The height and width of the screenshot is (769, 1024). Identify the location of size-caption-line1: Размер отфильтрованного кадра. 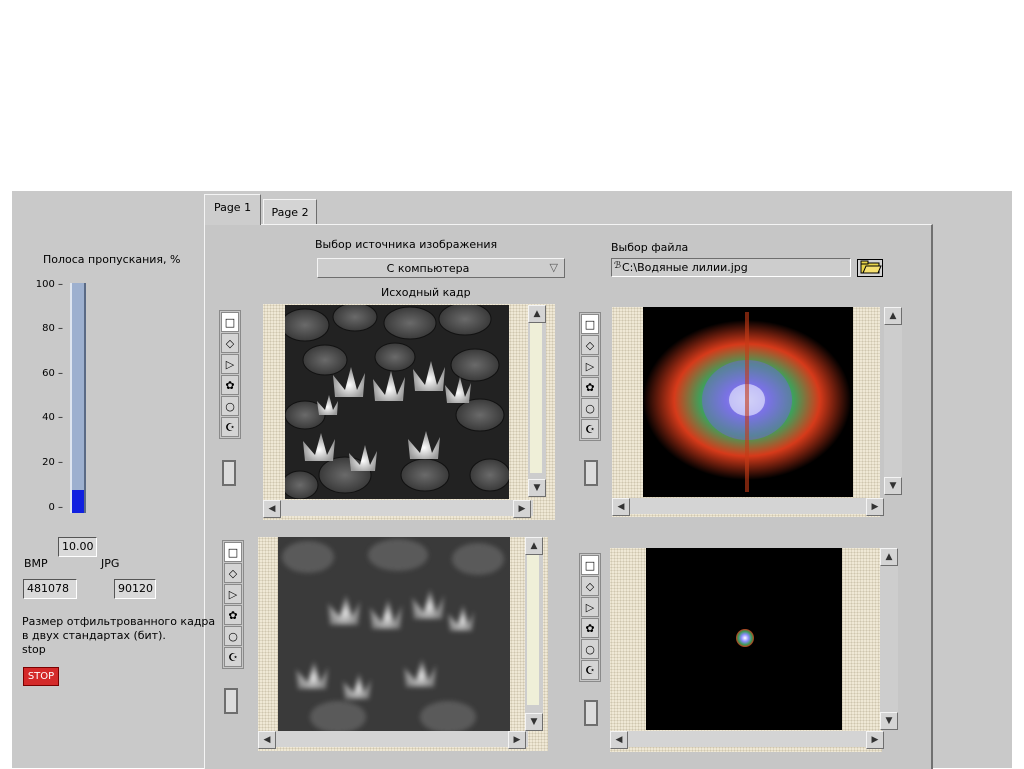
(119, 621).